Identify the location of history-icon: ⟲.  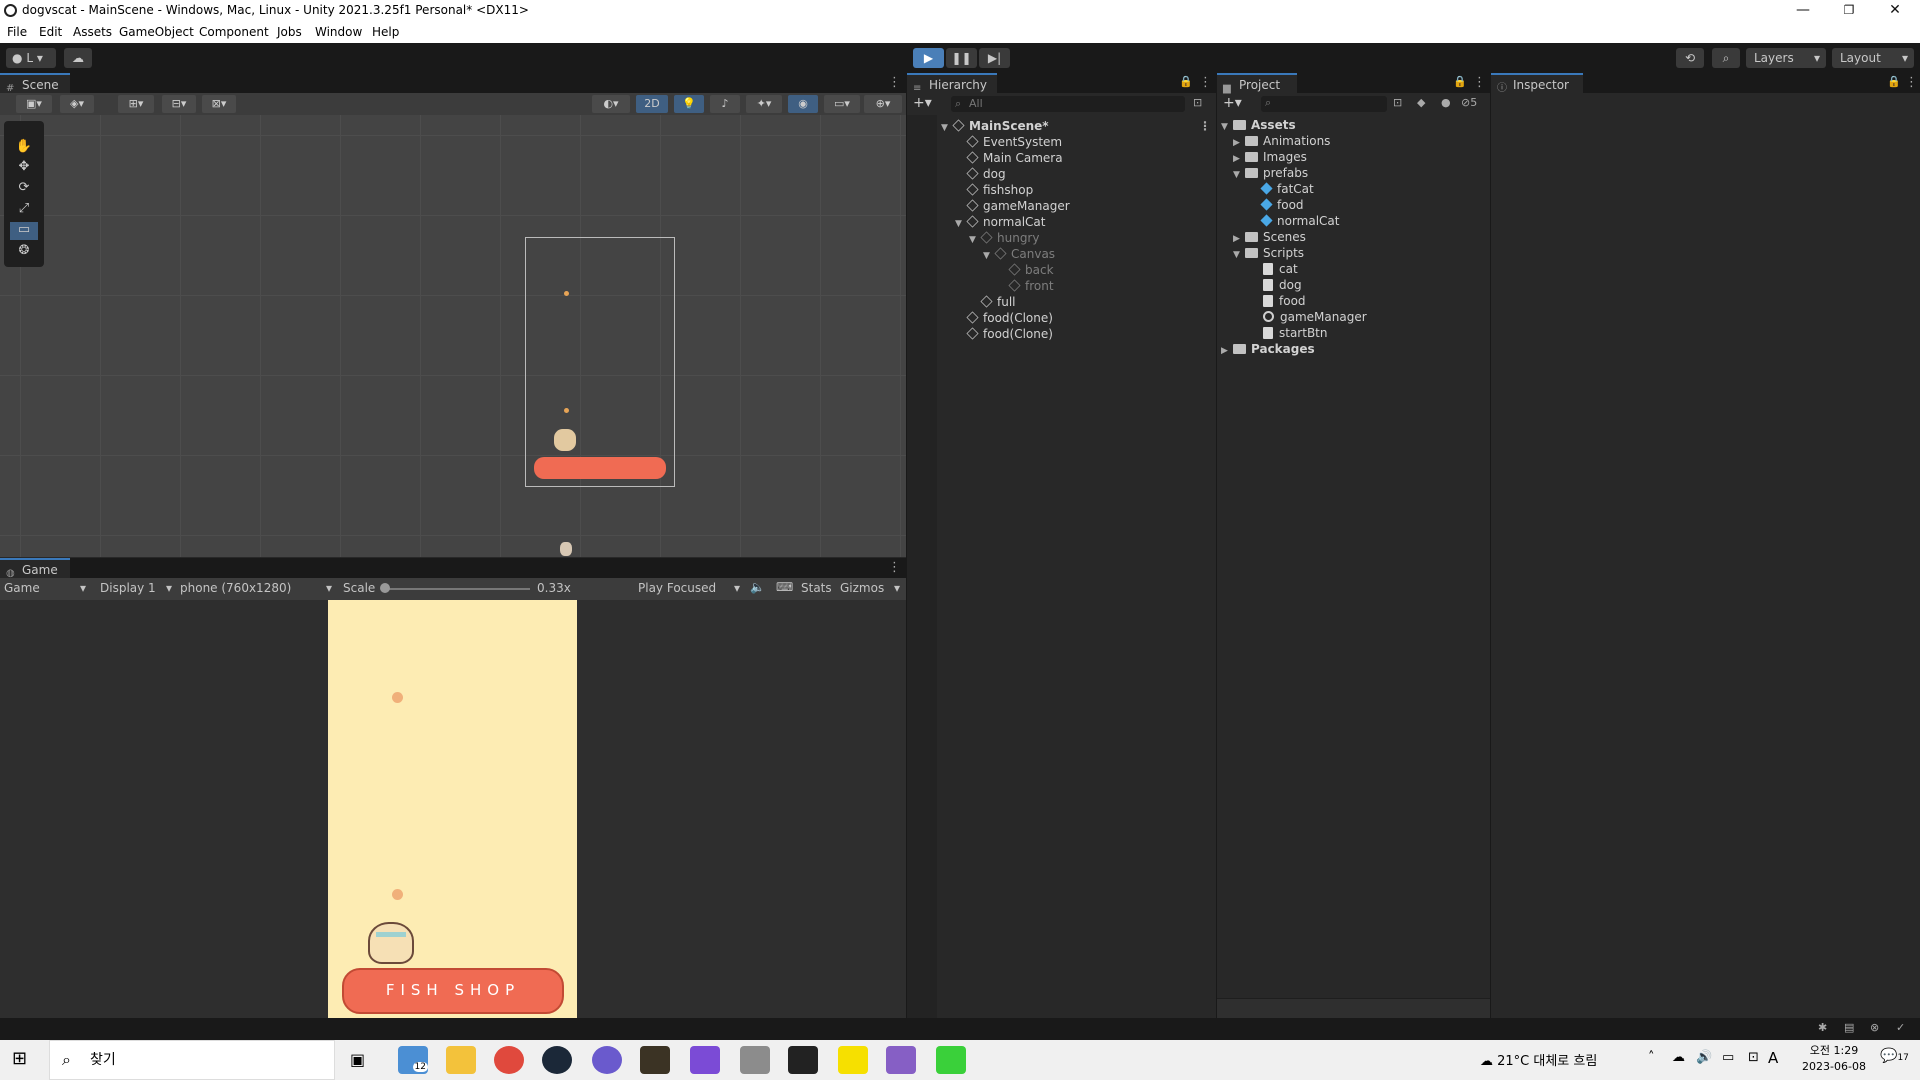
(1690, 58).